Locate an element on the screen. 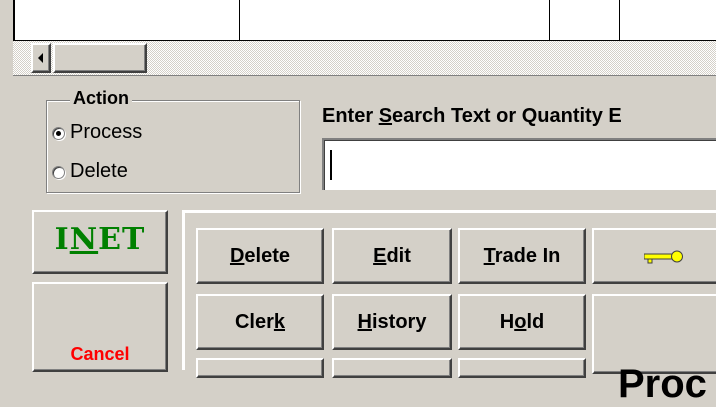 Image resolution: width=716 pixels, height=407 pixels. inet-button: INET is located at coordinates (100, 242).